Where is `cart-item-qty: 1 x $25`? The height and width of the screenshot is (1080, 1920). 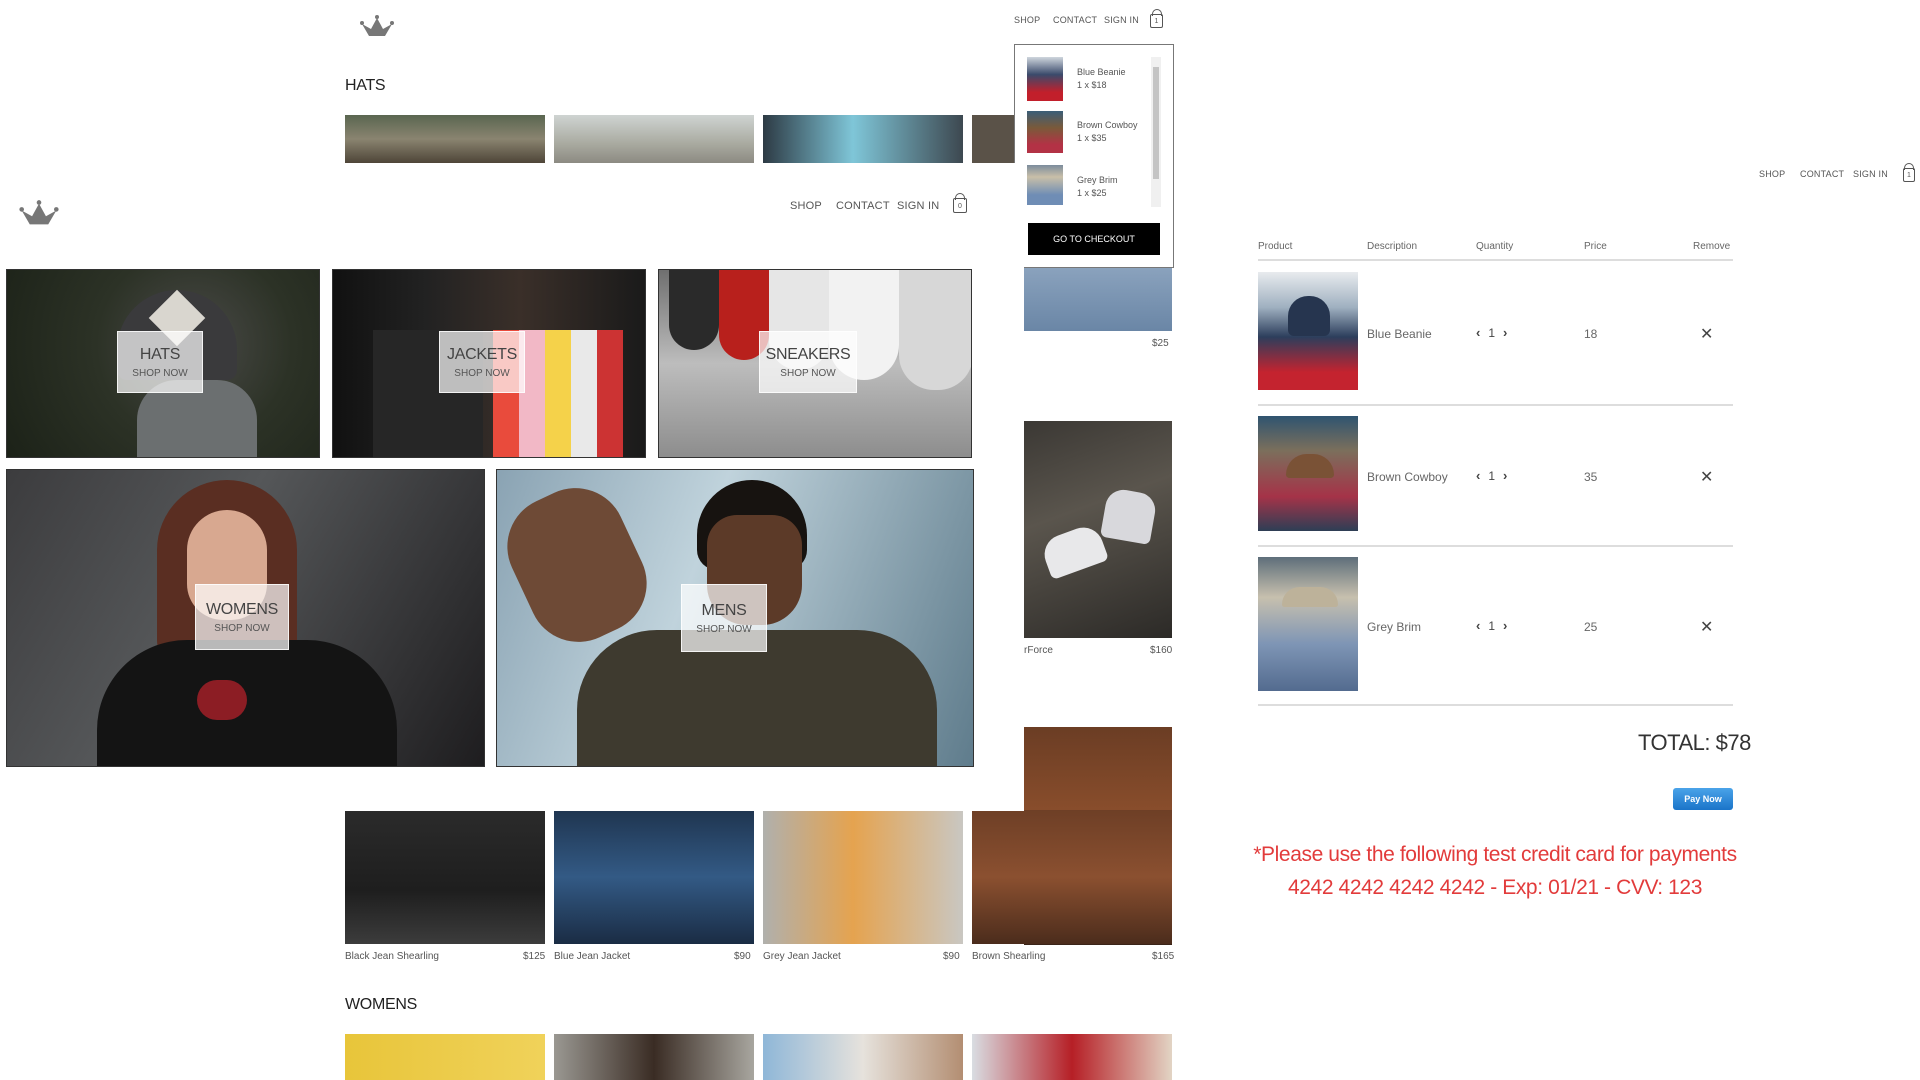
cart-item-qty: 1 x $25 is located at coordinates (1092, 193).